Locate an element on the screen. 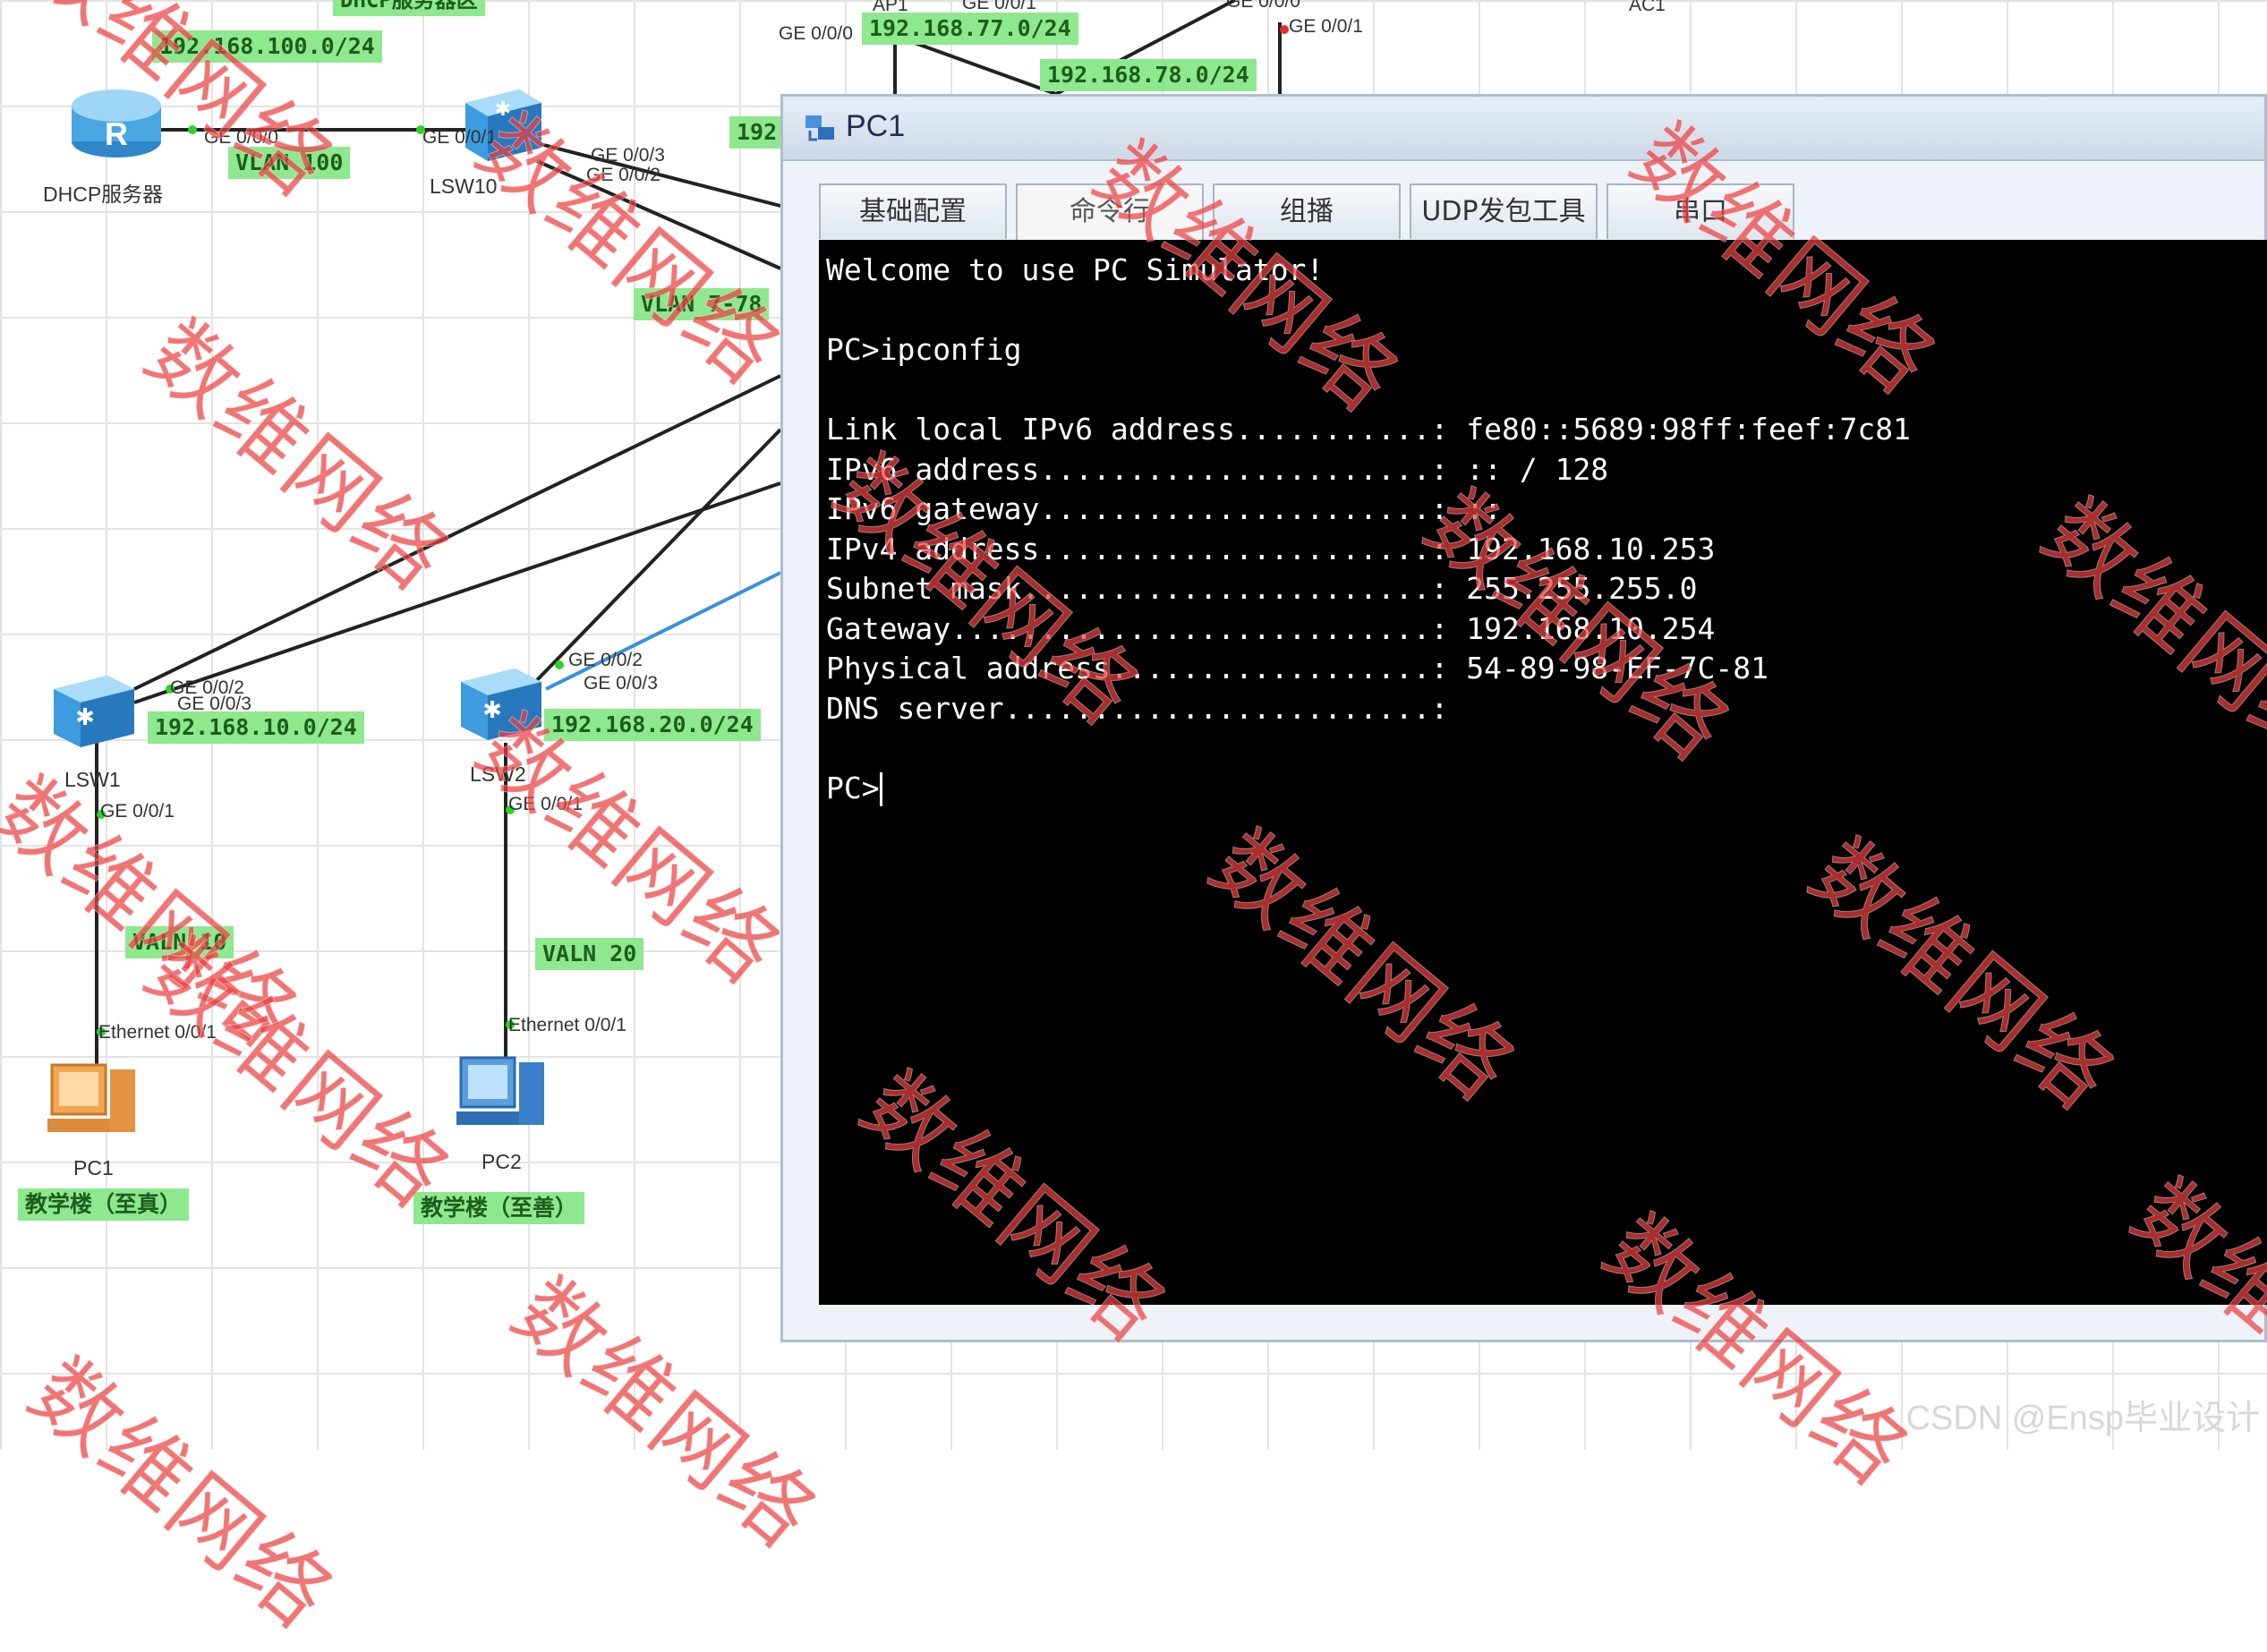 Image resolution: width=2267 pixels, height=1652 pixels. ac1-label: AC1 is located at coordinates (1647, 8).